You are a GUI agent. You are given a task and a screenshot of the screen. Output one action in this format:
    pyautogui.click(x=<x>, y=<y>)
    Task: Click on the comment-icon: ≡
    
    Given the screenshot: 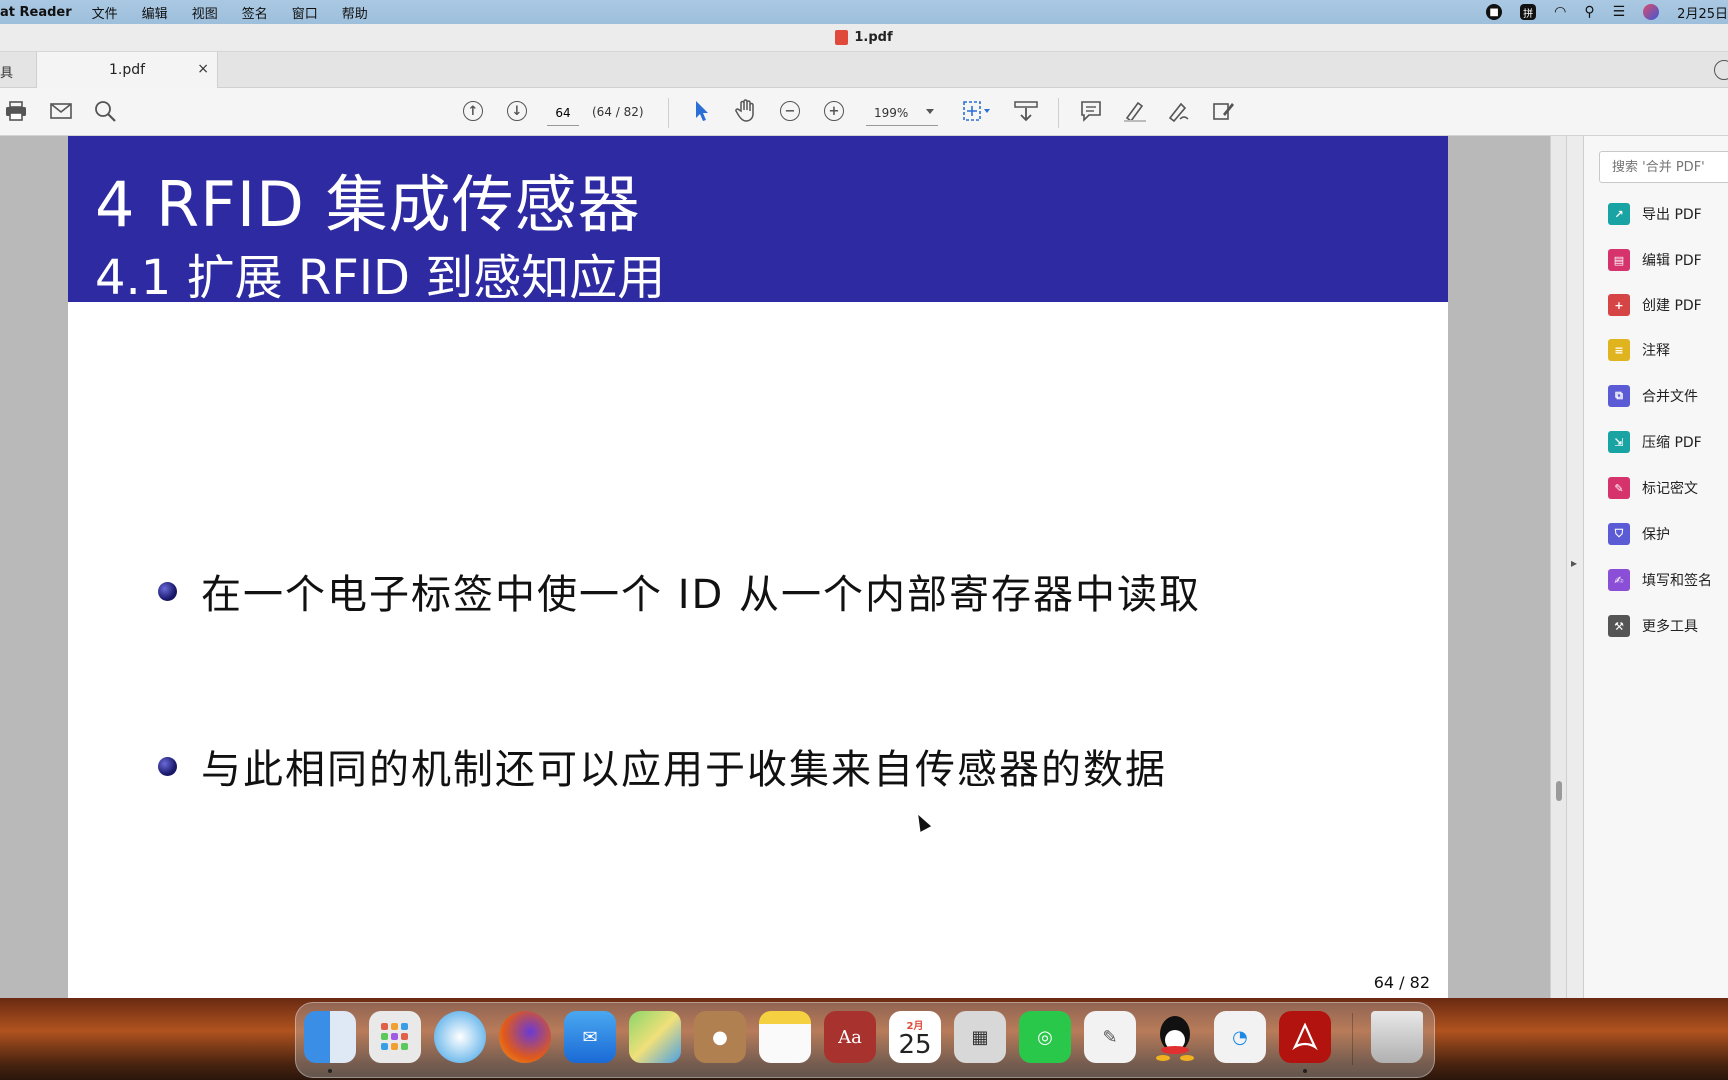 What is the action you would take?
    pyautogui.click(x=1619, y=350)
    